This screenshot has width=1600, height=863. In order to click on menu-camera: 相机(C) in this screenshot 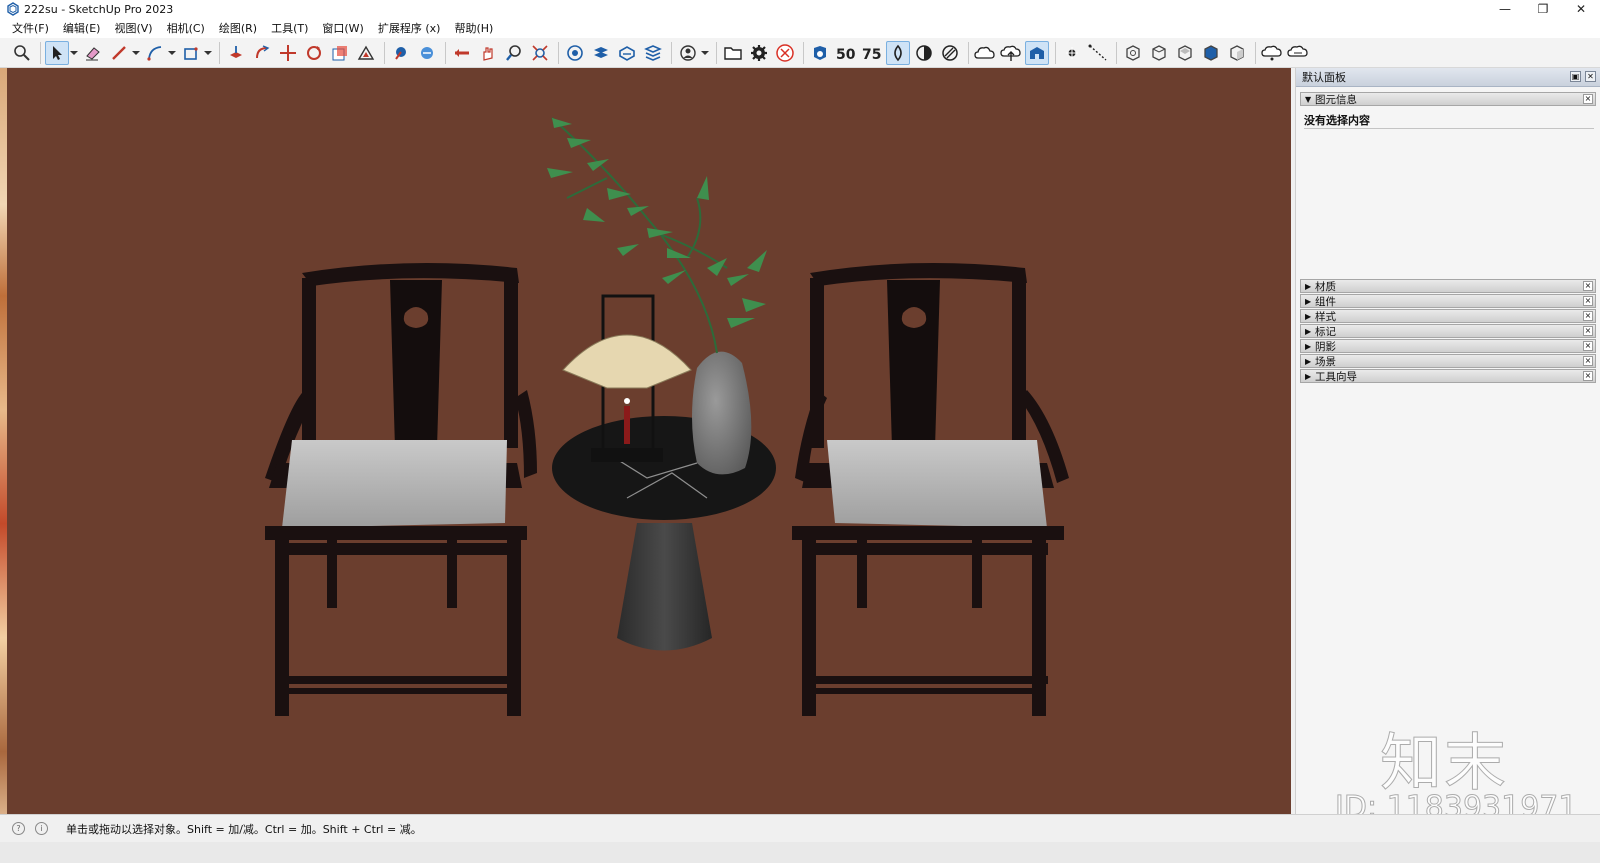, I will do `click(186, 28)`.